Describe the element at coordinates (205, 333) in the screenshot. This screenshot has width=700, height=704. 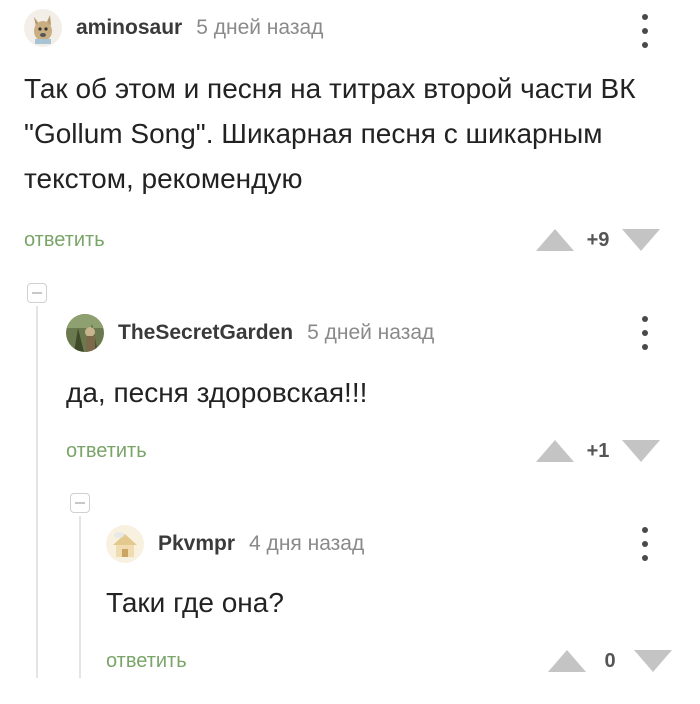
I see `username: TheSecretGarden` at that location.